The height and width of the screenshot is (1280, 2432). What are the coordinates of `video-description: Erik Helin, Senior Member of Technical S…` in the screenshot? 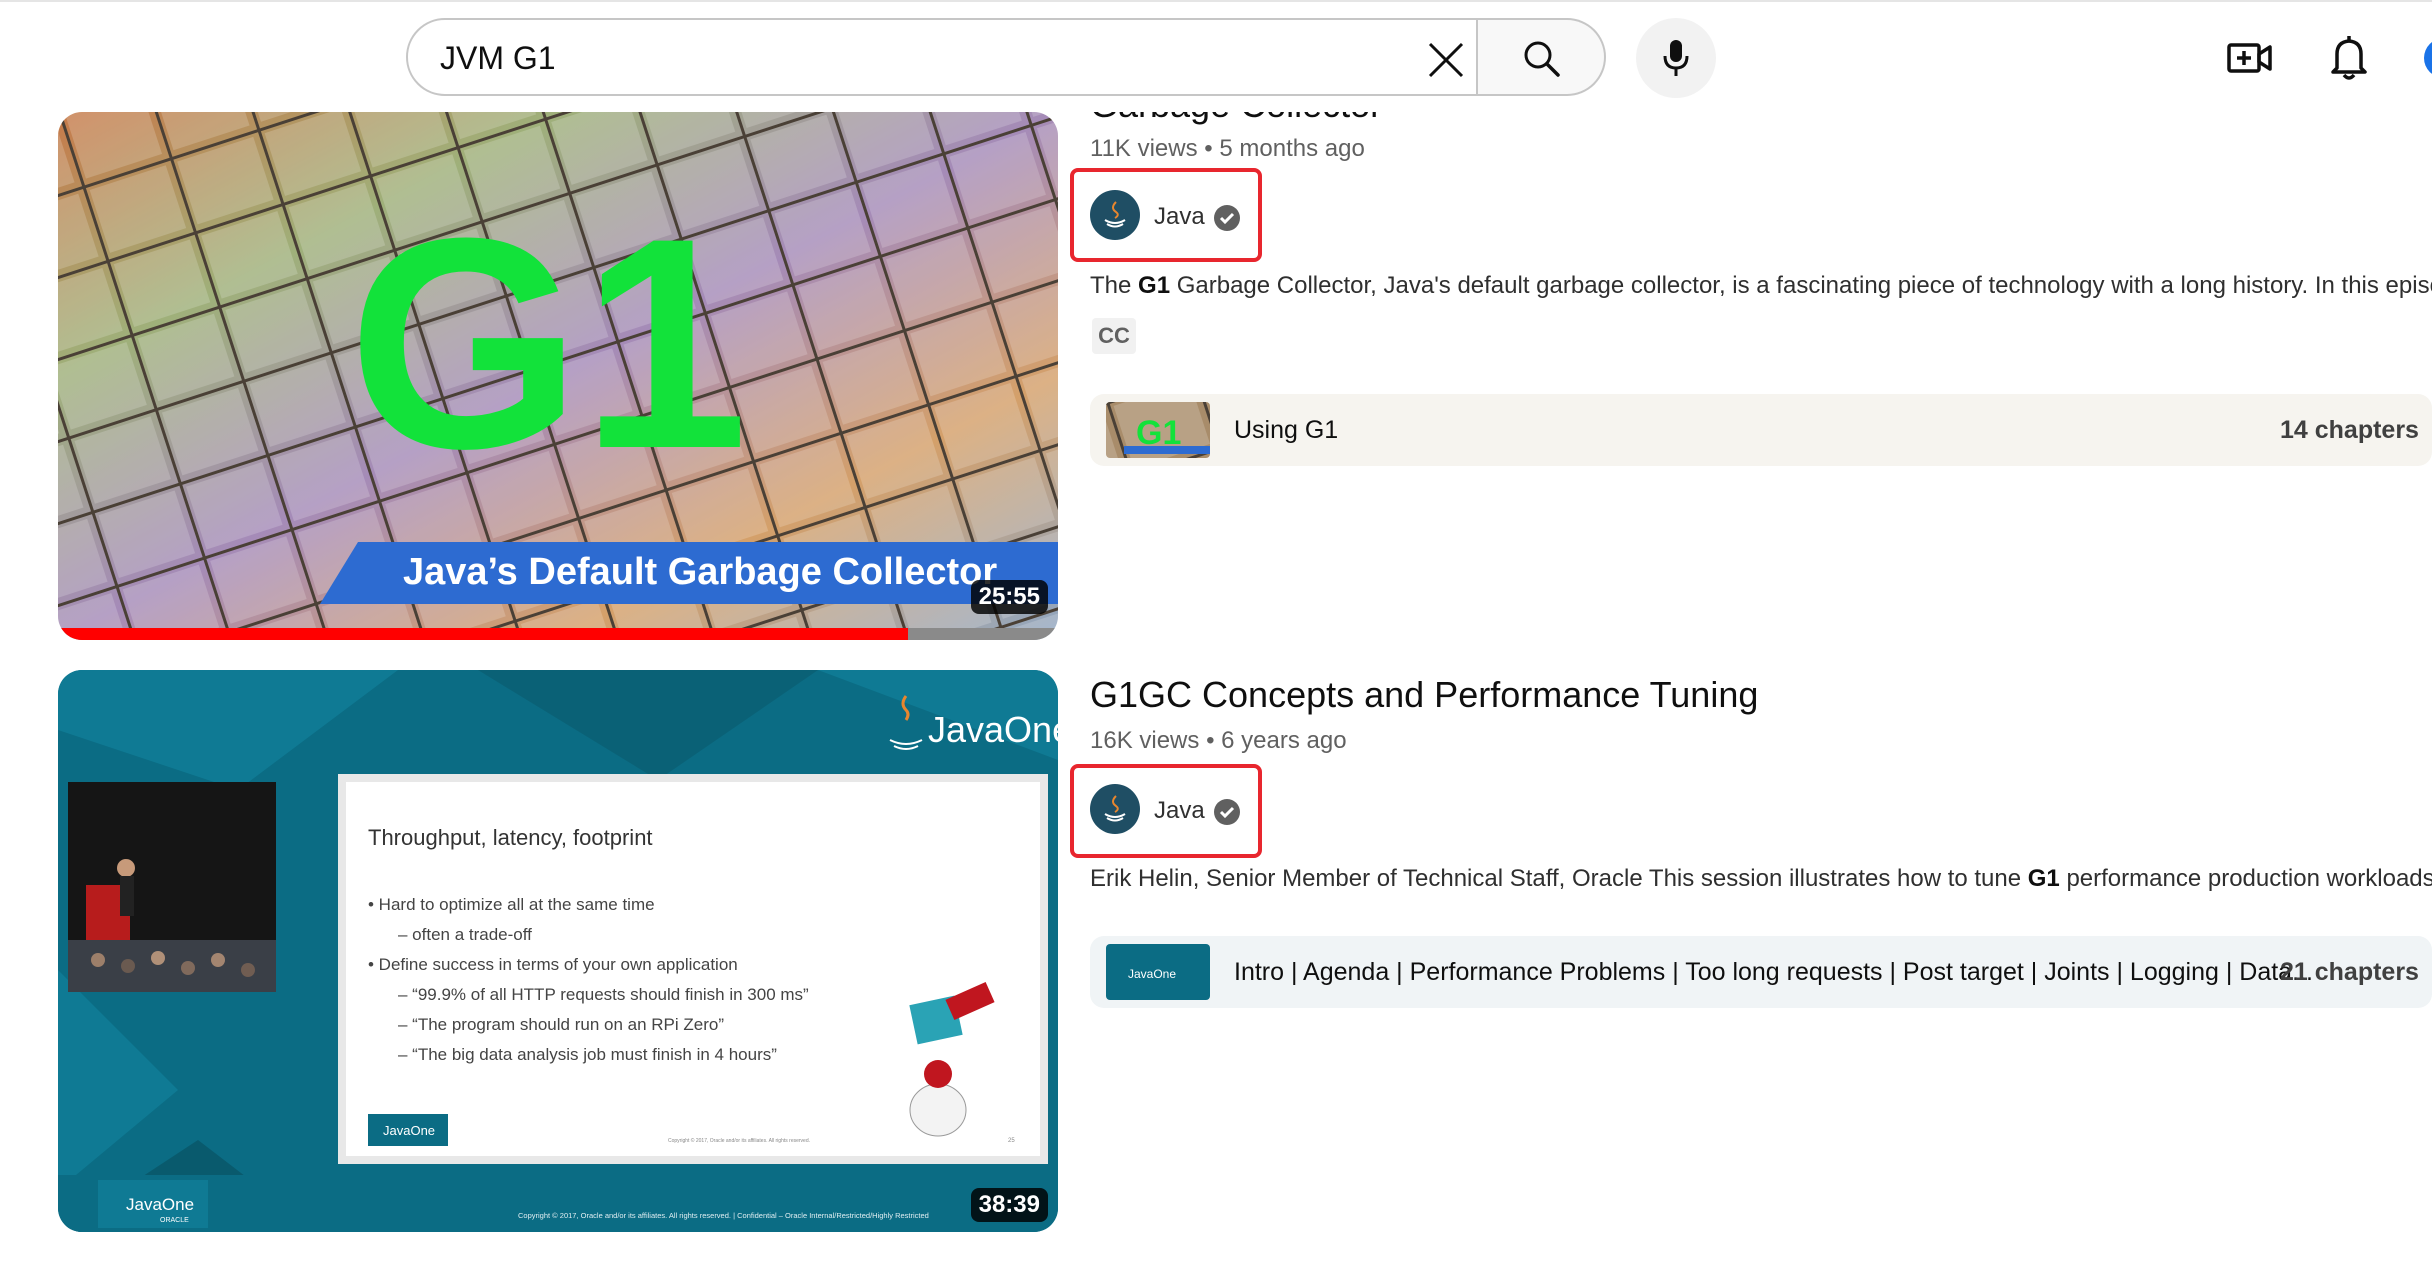 It's located at (1761, 879).